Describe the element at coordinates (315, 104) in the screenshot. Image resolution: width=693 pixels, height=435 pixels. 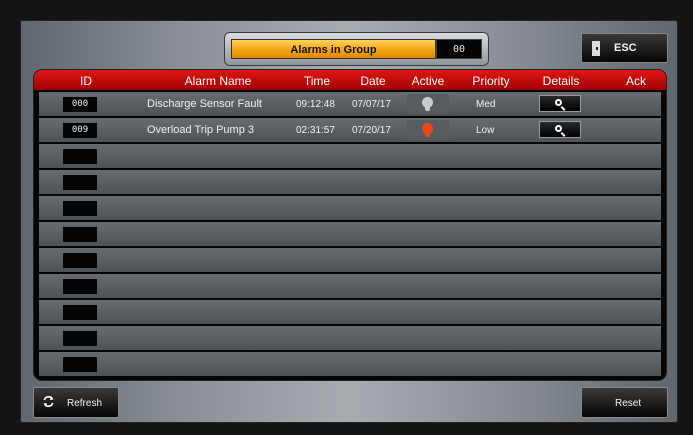
I see `alarm-time: 09:12:48` at that location.